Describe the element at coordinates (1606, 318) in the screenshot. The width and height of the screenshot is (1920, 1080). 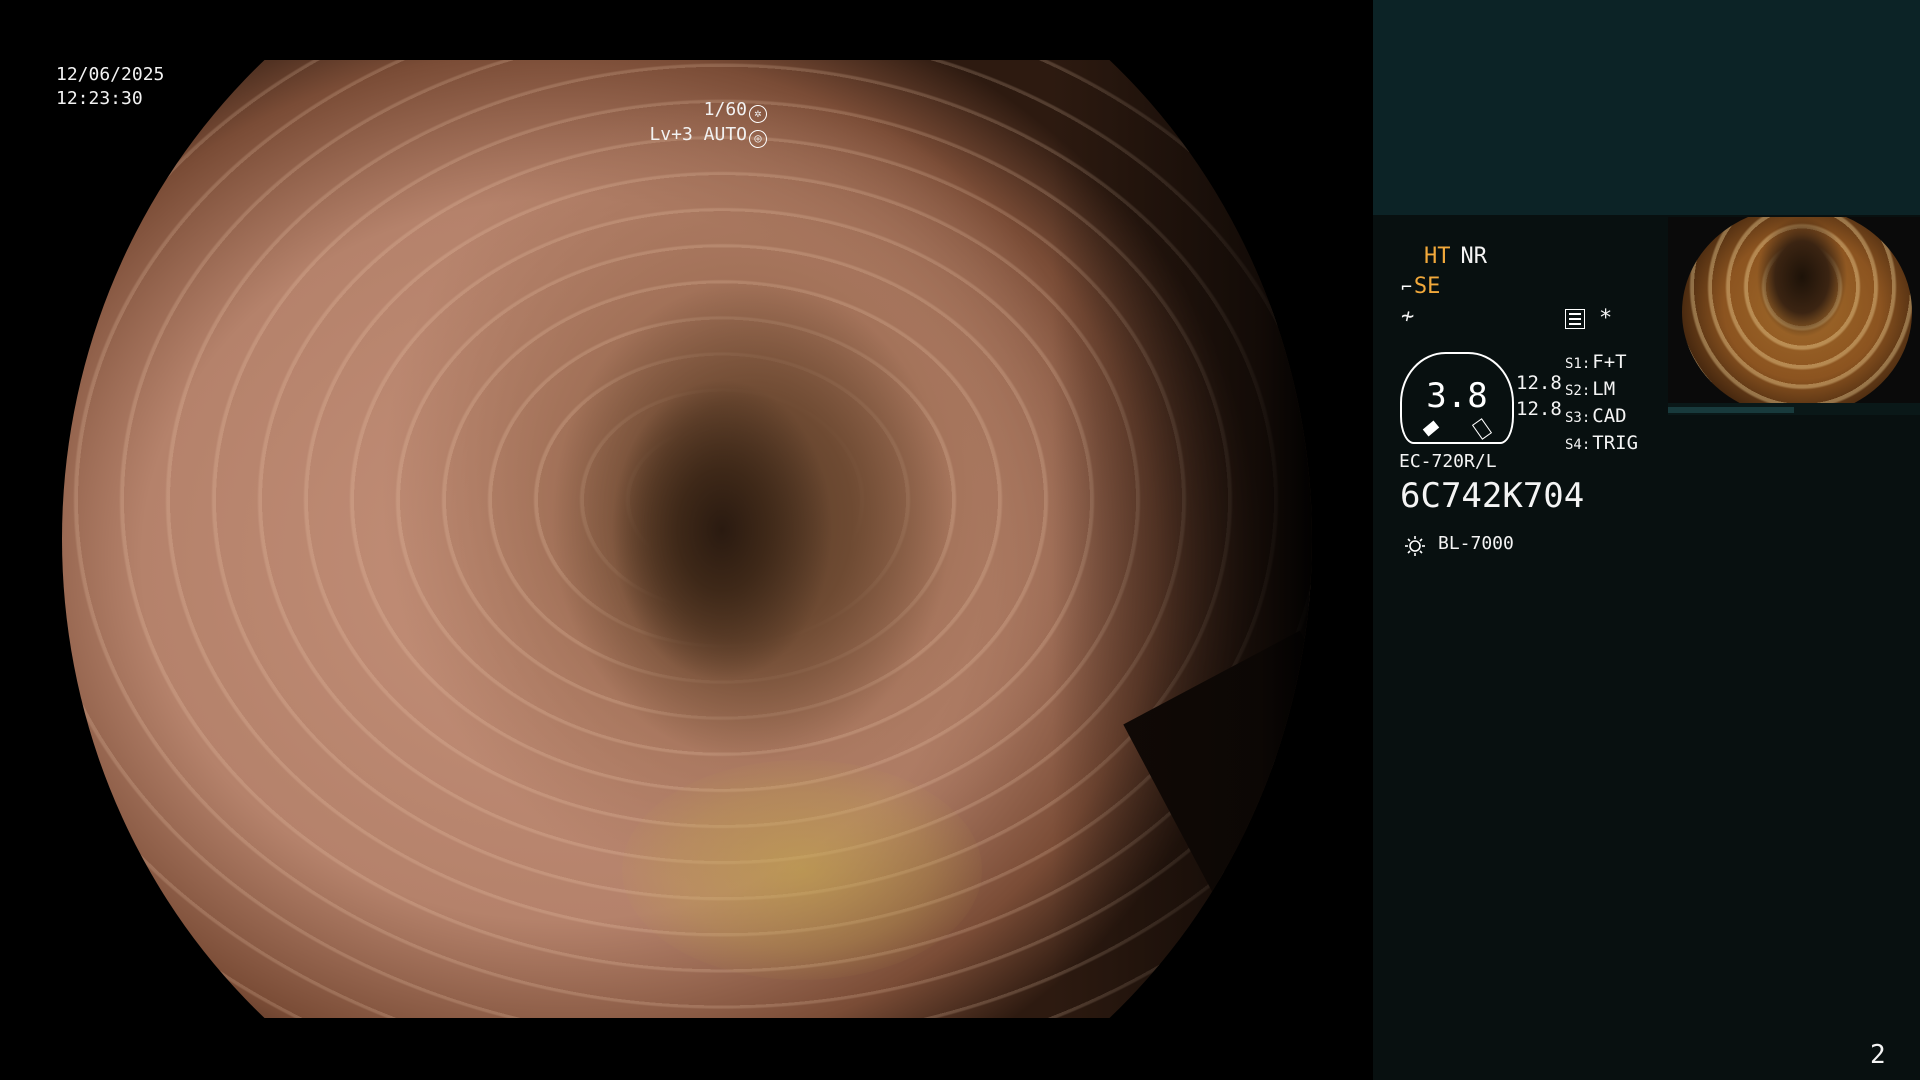
I see `star-marker: *` at that location.